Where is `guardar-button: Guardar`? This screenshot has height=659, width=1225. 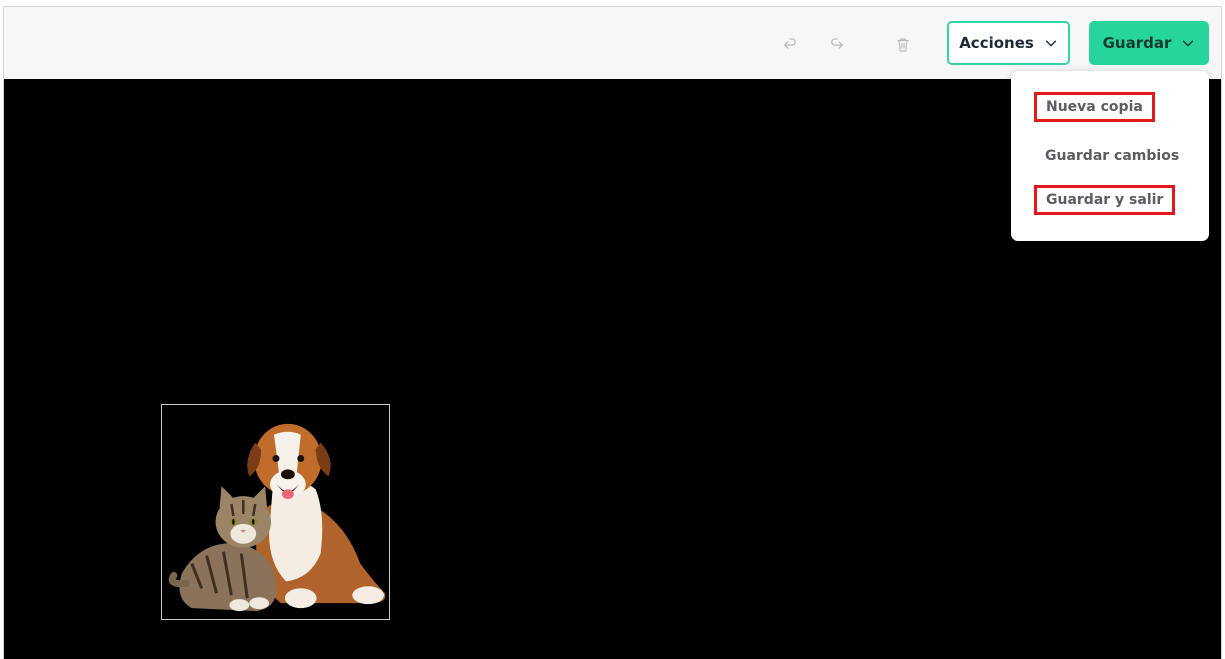
guardar-button: Guardar is located at coordinates (1149, 43).